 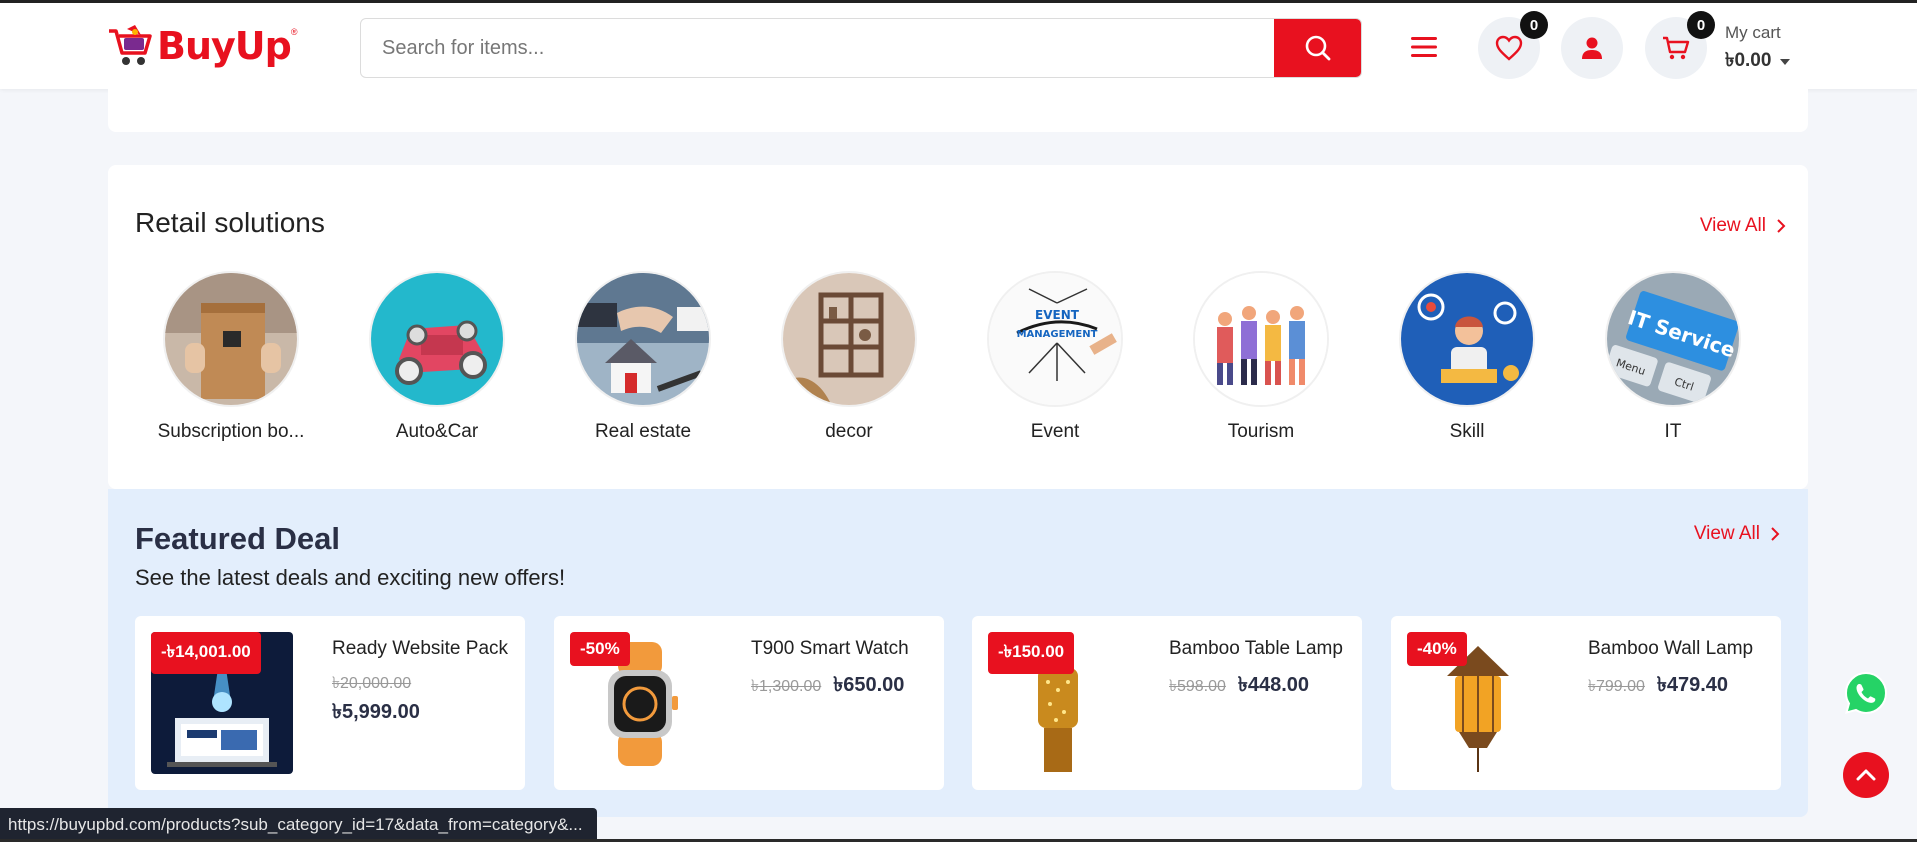 I want to click on category-image: IT Service Menu Ctrl, so click(x=1673, y=339).